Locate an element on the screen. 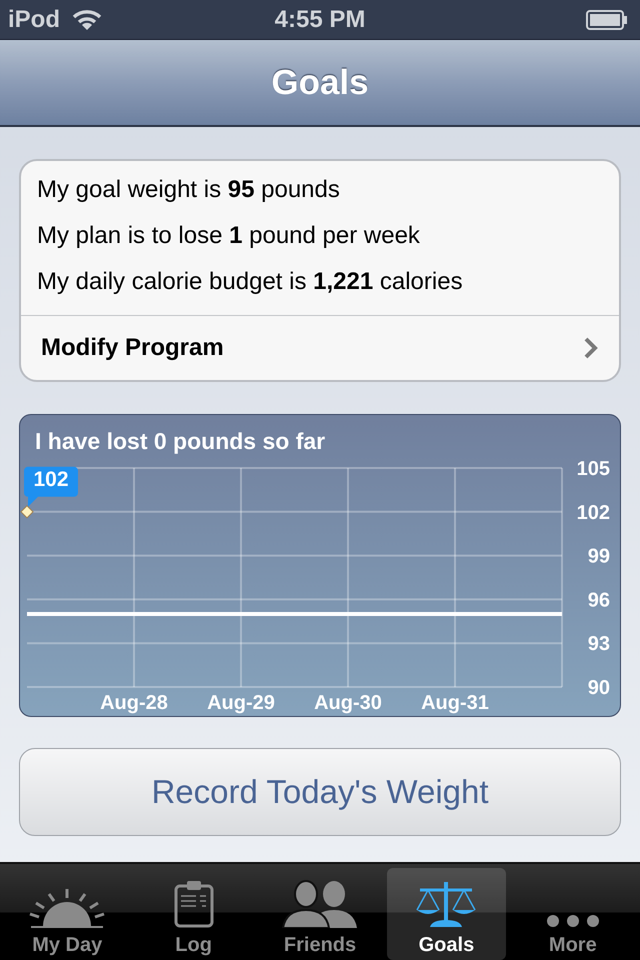 The image size is (640, 960). clipboard-icon is located at coordinates (194, 904).